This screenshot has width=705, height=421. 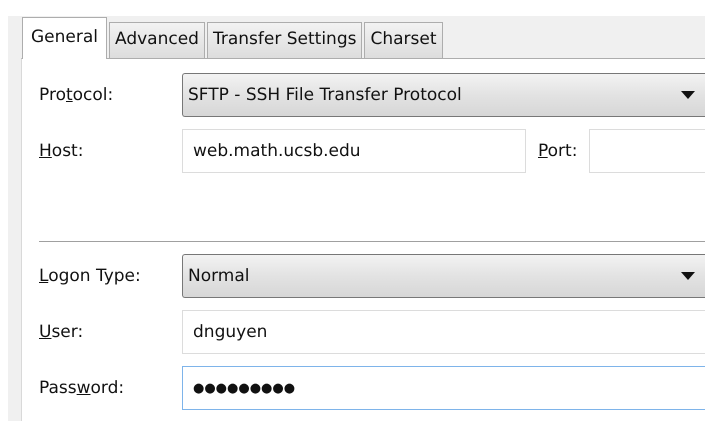 I want to click on field-label: Port:, so click(x=558, y=151).